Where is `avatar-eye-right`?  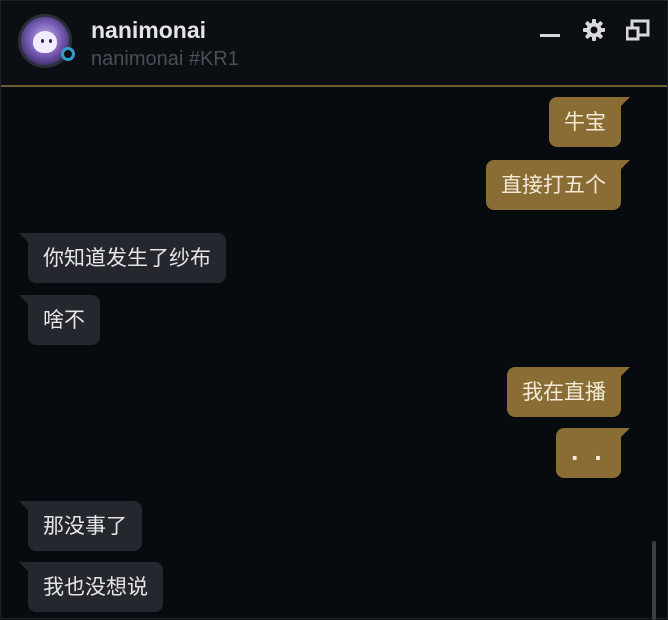 avatar-eye-right is located at coordinates (50, 41).